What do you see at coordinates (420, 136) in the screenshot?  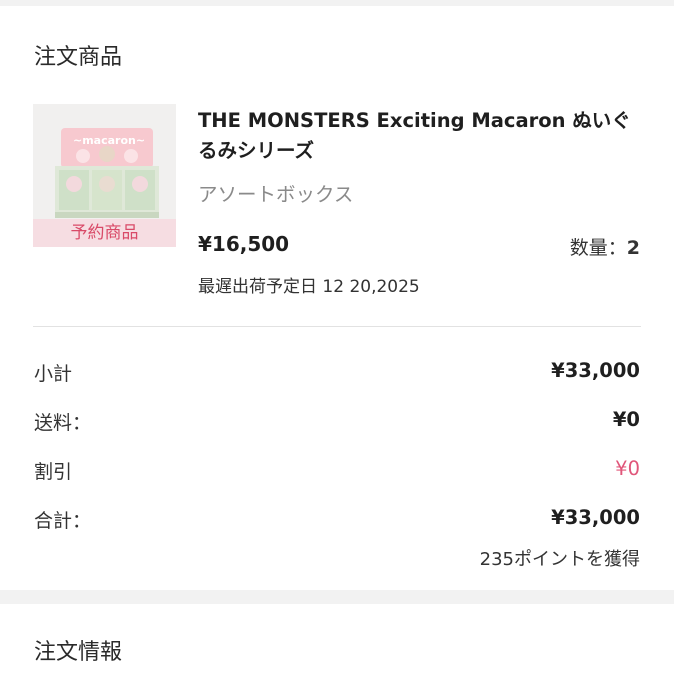 I see `product-name: THE MONSTERS Exciting Macaron ぬいぐるみシリーズ` at bounding box center [420, 136].